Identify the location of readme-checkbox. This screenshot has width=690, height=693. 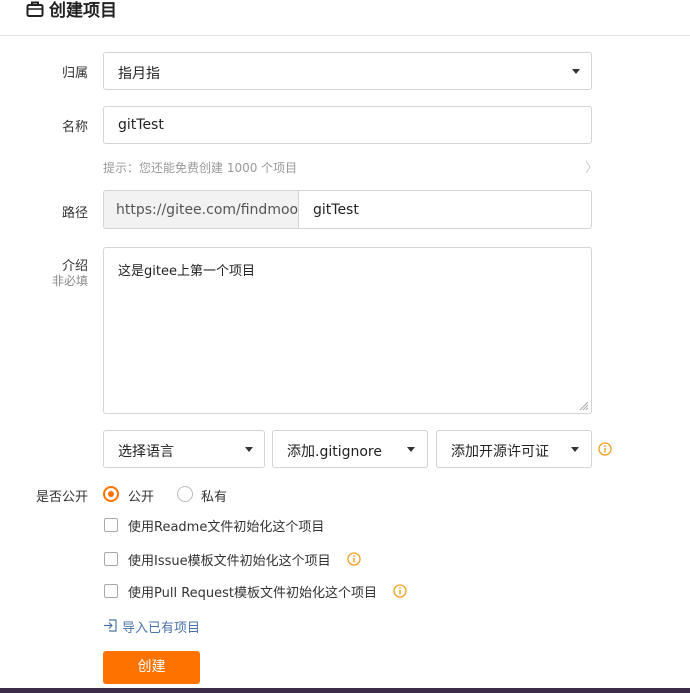
(111, 525).